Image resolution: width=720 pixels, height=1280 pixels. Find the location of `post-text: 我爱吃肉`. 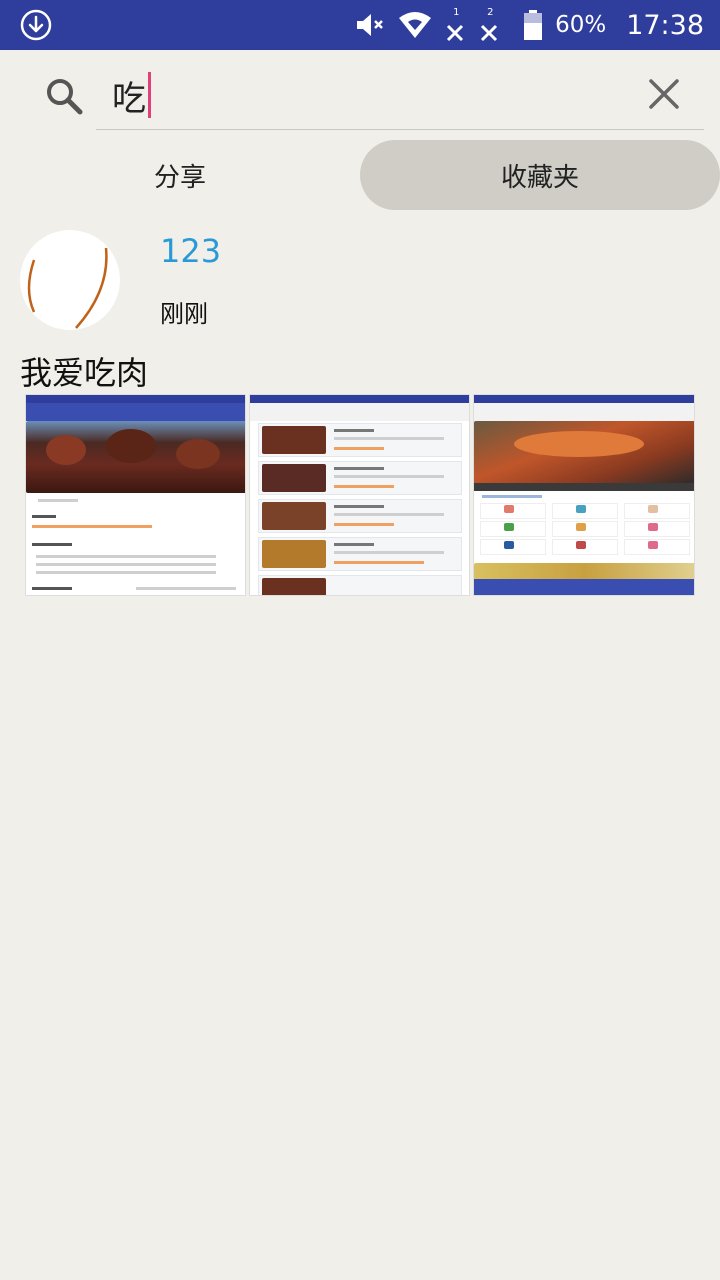

post-text: 我爱吃肉 is located at coordinates (84, 373).